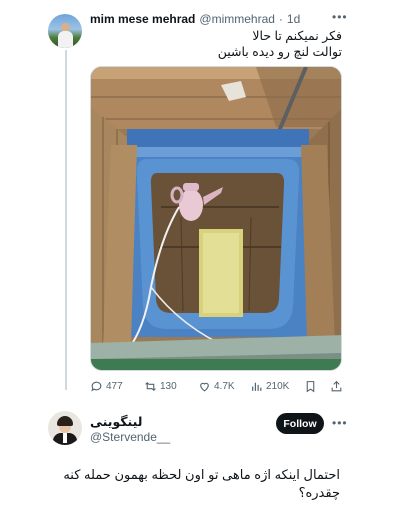 Image resolution: width=400 pixels, height=516 pixels. I want to click on bookmark-icon, so click(310, 387).